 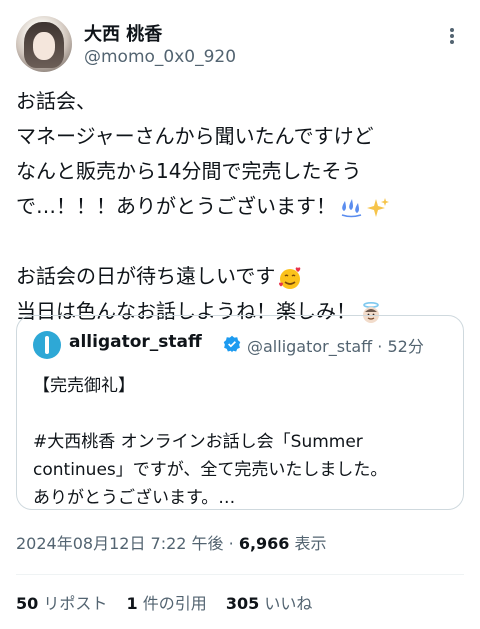 I want to click on tweet-line-with-emoji: で…！！！ありがとうございます！, so click(x=240, y=206).